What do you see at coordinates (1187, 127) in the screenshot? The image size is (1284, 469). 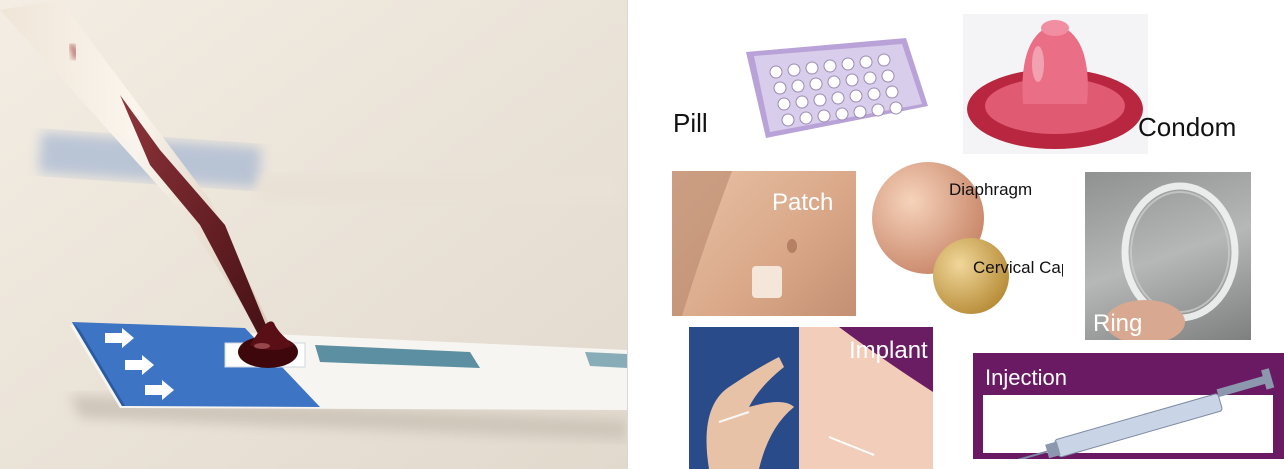 I see `condom-label: Condom` at bounding box center [1187, 127].